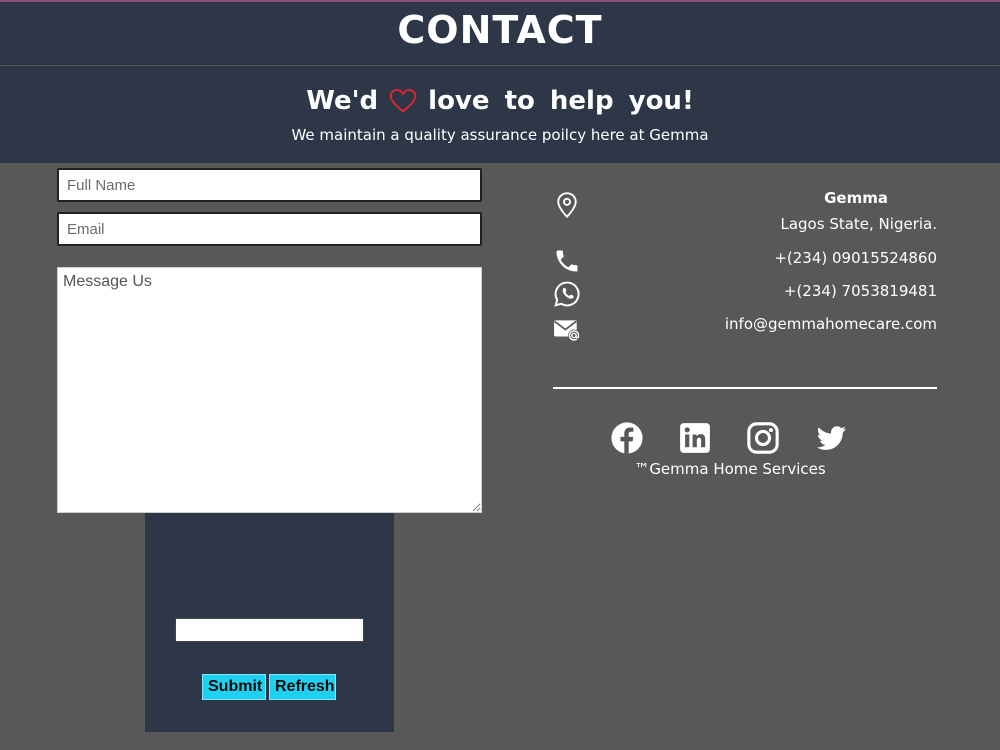 Image resolution: width=1000 pixels, height=750 pixels. What do you see at coordinates (234, 687) in the screenshot?
I see `submit-button: Submit` at bounding box center [234, 687].